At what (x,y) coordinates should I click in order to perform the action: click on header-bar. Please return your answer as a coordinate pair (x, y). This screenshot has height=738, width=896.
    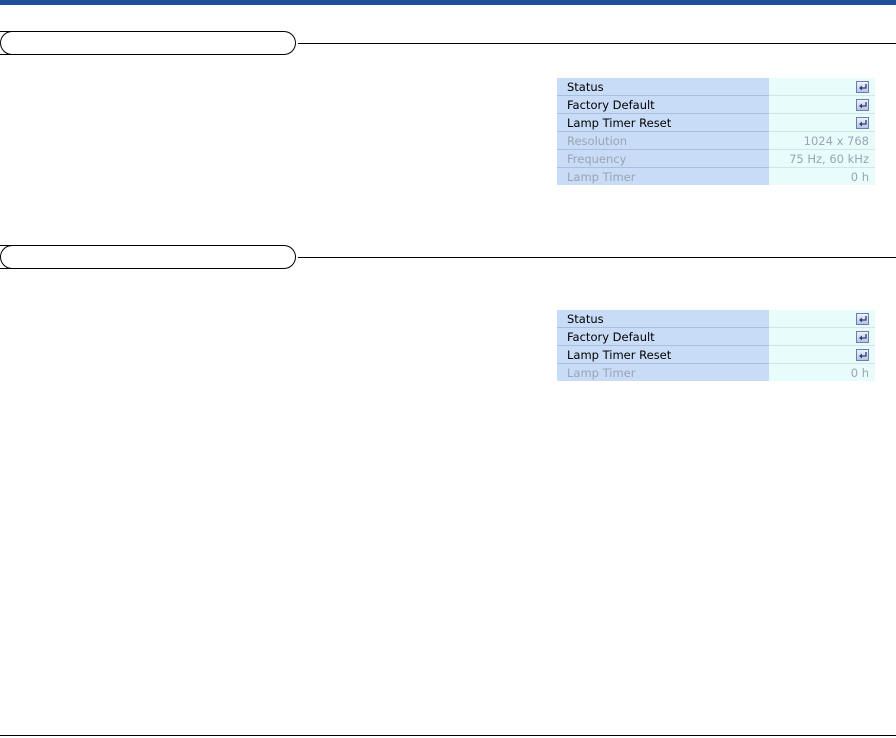
    Looking at the image, I should click on (448, 2).